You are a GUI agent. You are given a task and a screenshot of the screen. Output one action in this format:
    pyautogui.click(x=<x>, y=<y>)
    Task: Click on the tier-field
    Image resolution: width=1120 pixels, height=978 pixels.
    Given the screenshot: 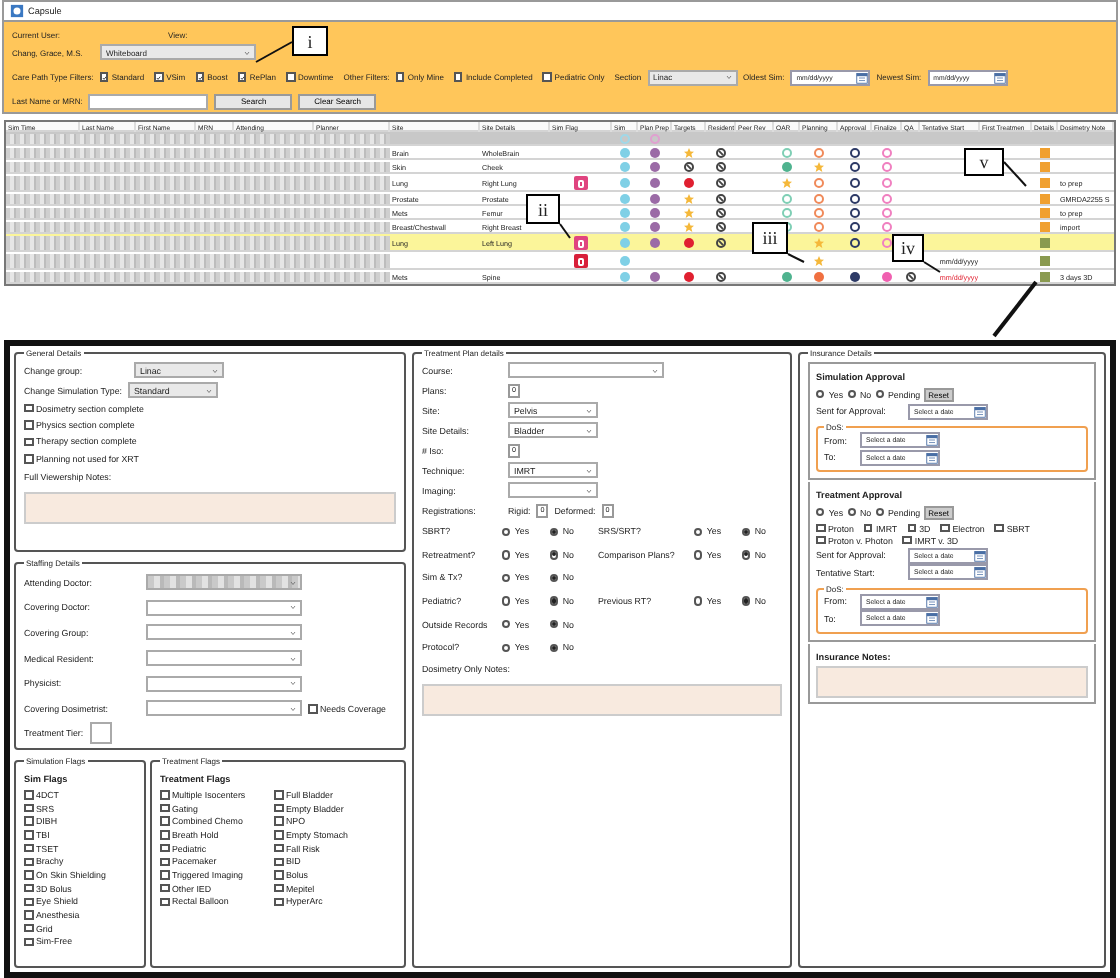 What is the action you would take?
    pyautogui.click(x=100, y=733)
    